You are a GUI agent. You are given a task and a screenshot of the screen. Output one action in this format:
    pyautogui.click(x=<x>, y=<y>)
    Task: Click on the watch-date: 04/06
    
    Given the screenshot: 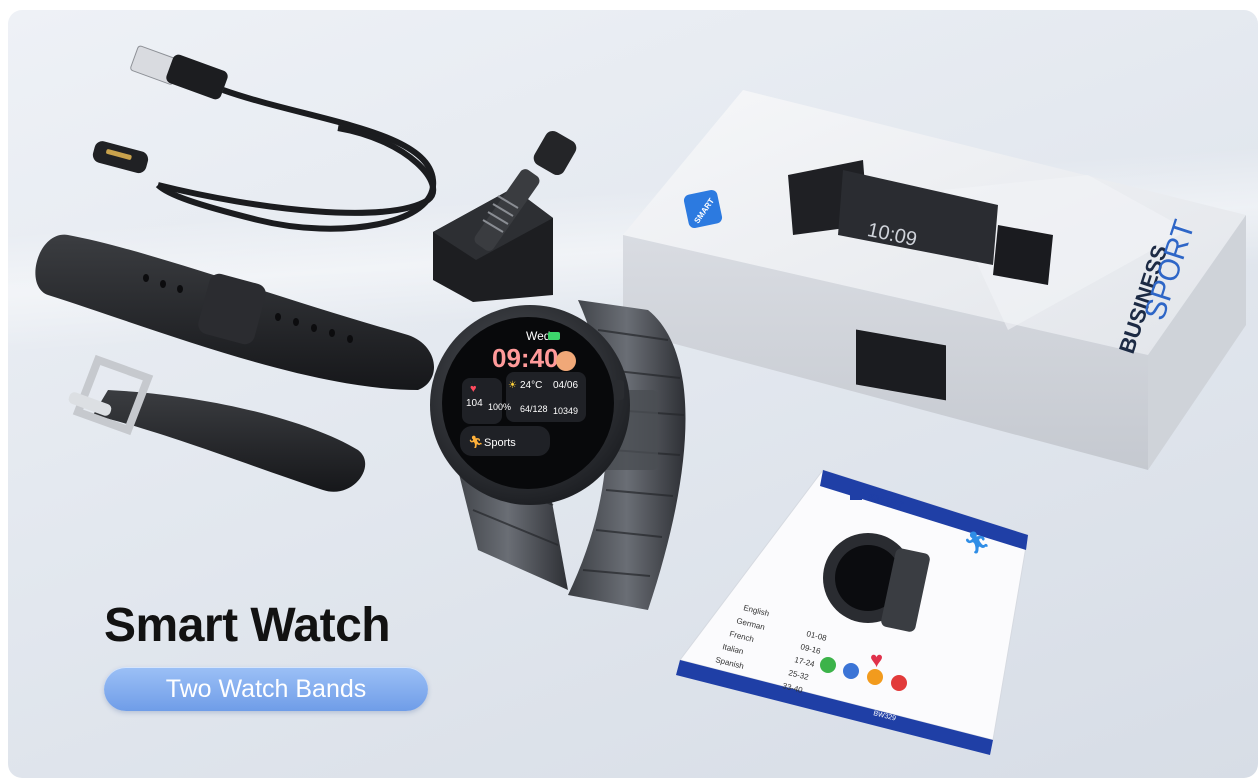 What is the action you would take?
    pyautogui.click(x=565, y=385)
    